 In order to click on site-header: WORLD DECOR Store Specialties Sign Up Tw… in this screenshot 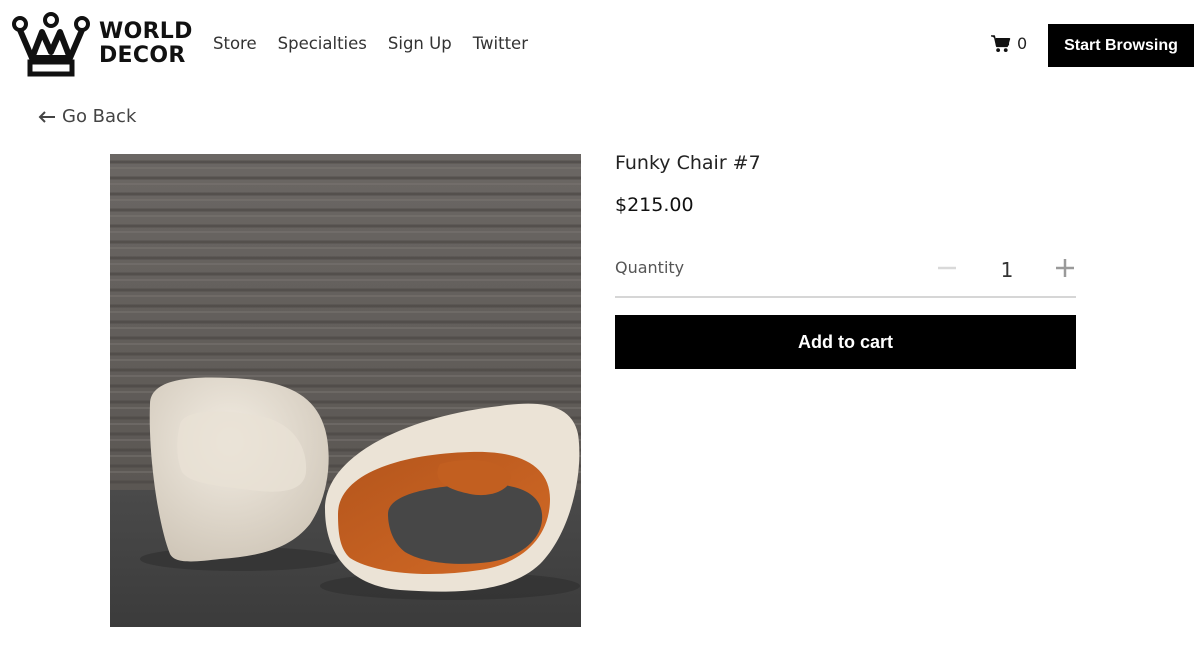, I will do `click(600, 45)`.